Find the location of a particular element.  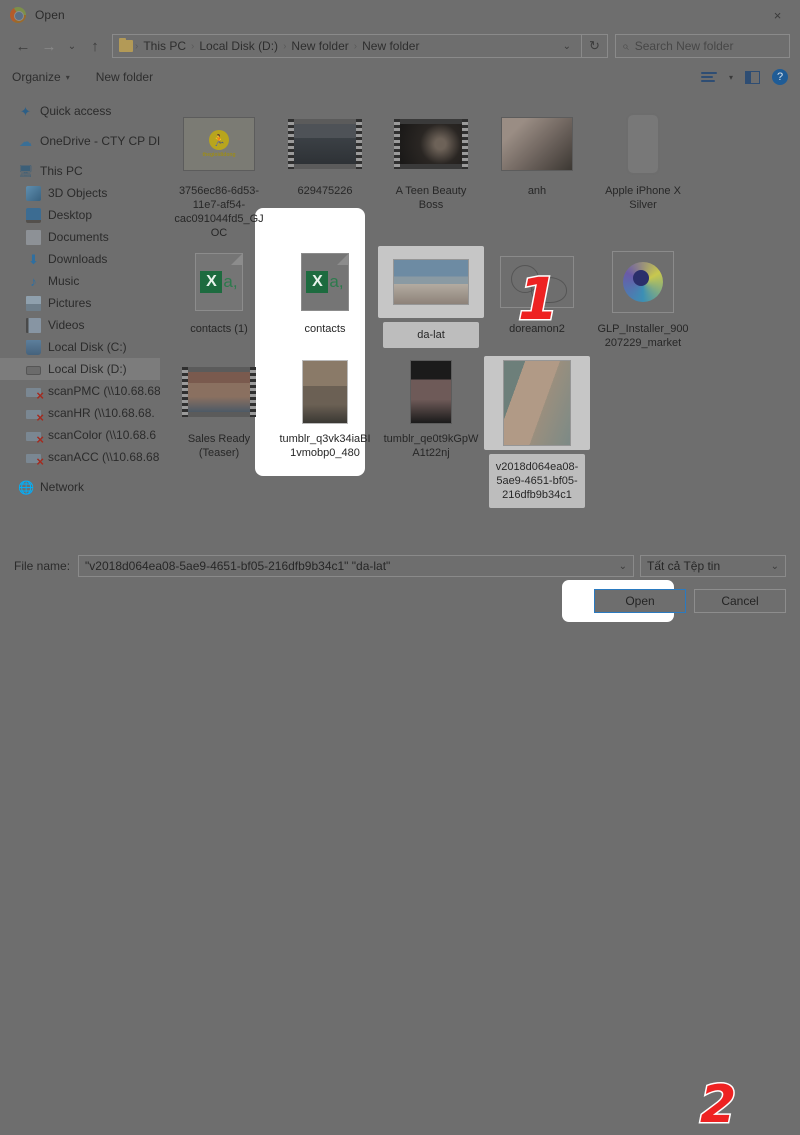

sidebar-item-onedrive: ☁ OneDrive - CTY CP DI is located at coordinates (80, 141).